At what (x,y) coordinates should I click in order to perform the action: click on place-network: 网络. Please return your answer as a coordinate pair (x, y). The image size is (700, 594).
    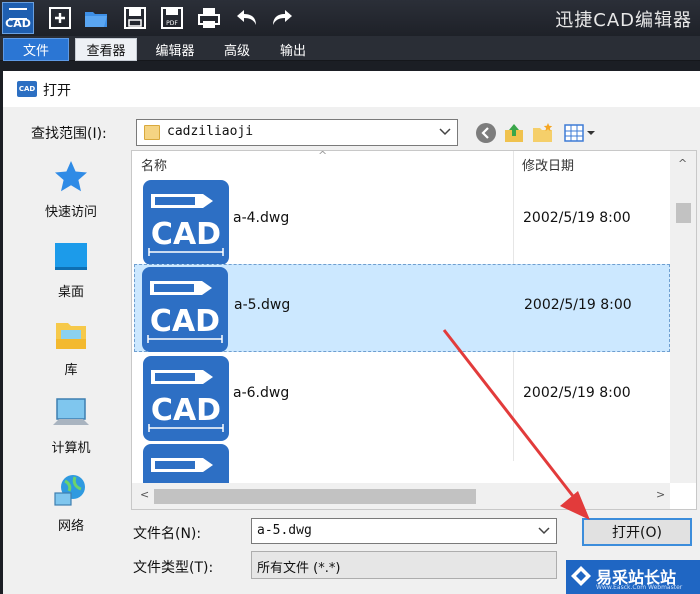
    Looking at the image, I should click on (71, 510).